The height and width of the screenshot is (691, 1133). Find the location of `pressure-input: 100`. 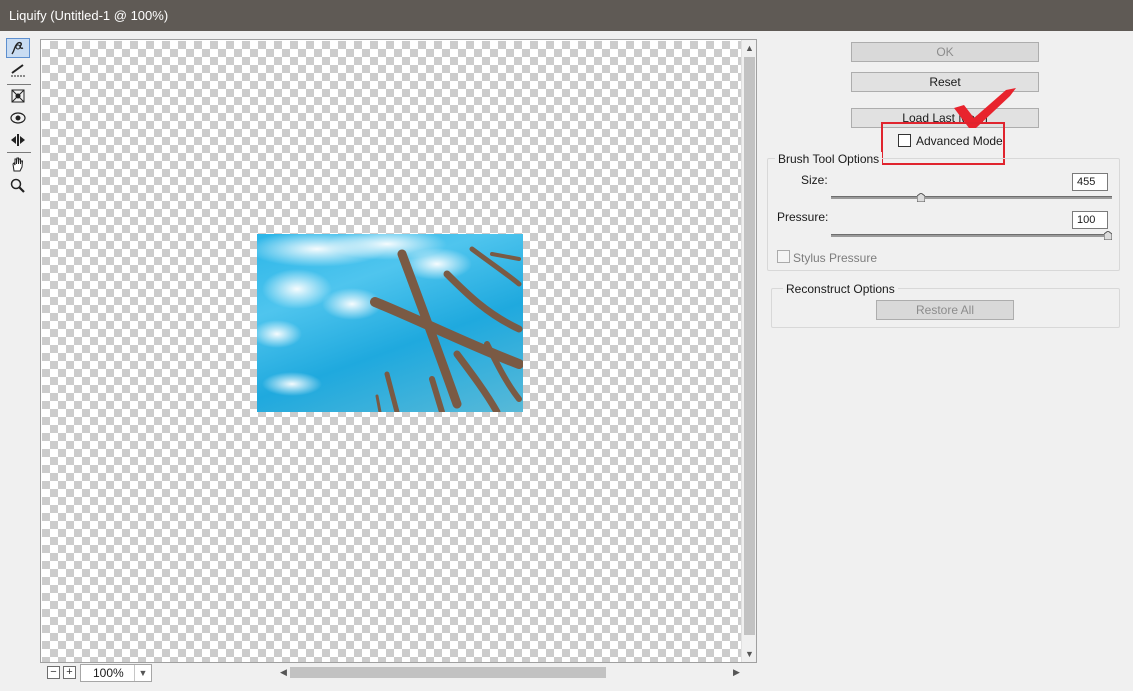

pressure-input: 100 is located at coordinates (1090, 220).